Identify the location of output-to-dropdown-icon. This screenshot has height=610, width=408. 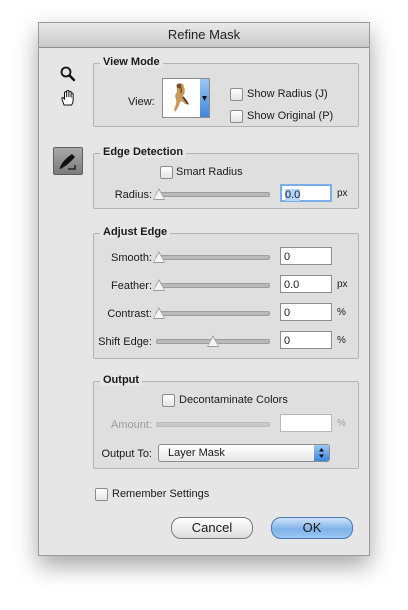
(321, 453).